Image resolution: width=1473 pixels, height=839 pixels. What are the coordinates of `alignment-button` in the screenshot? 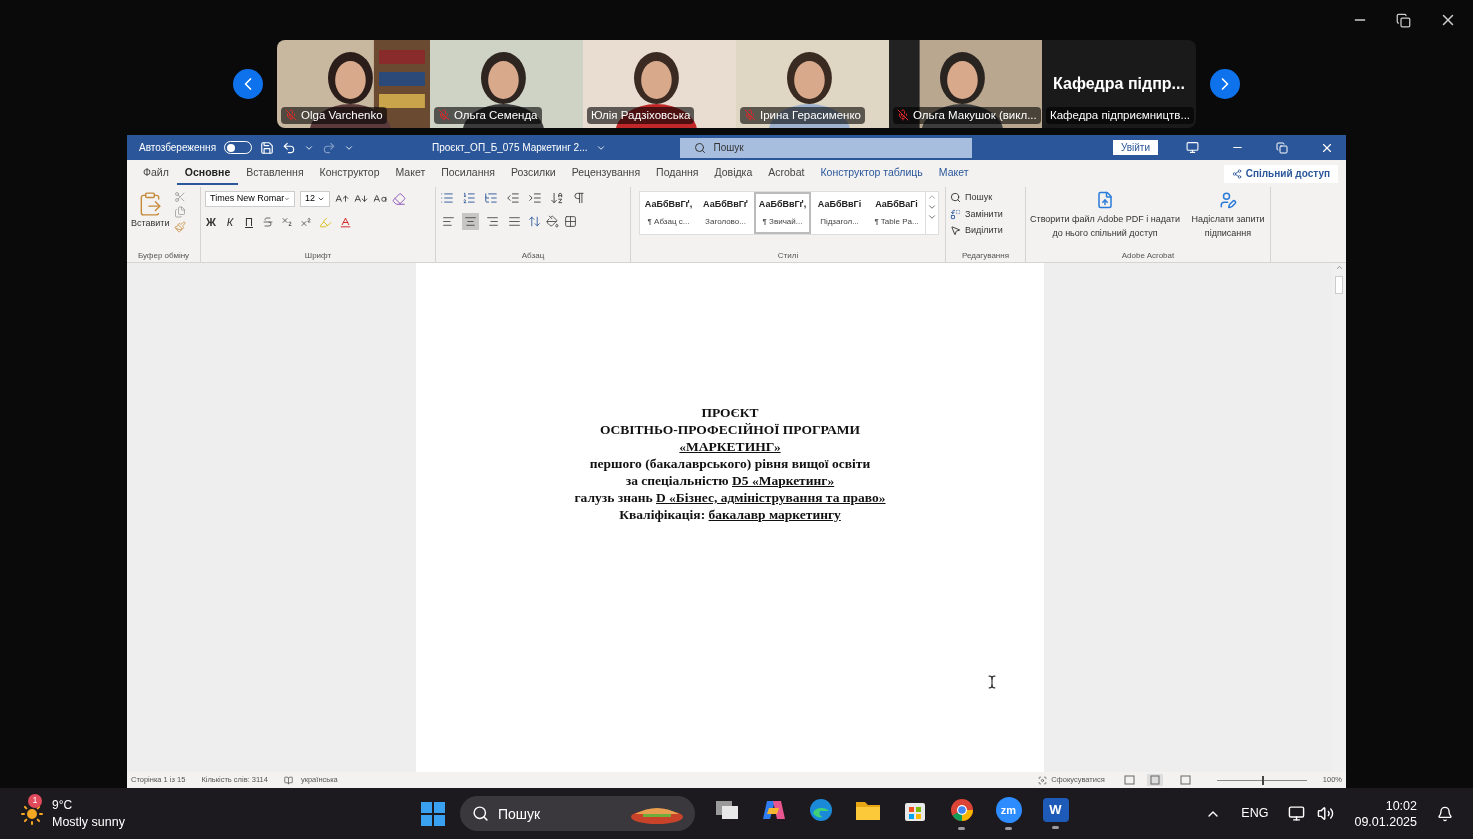 It's located at (470, 221).